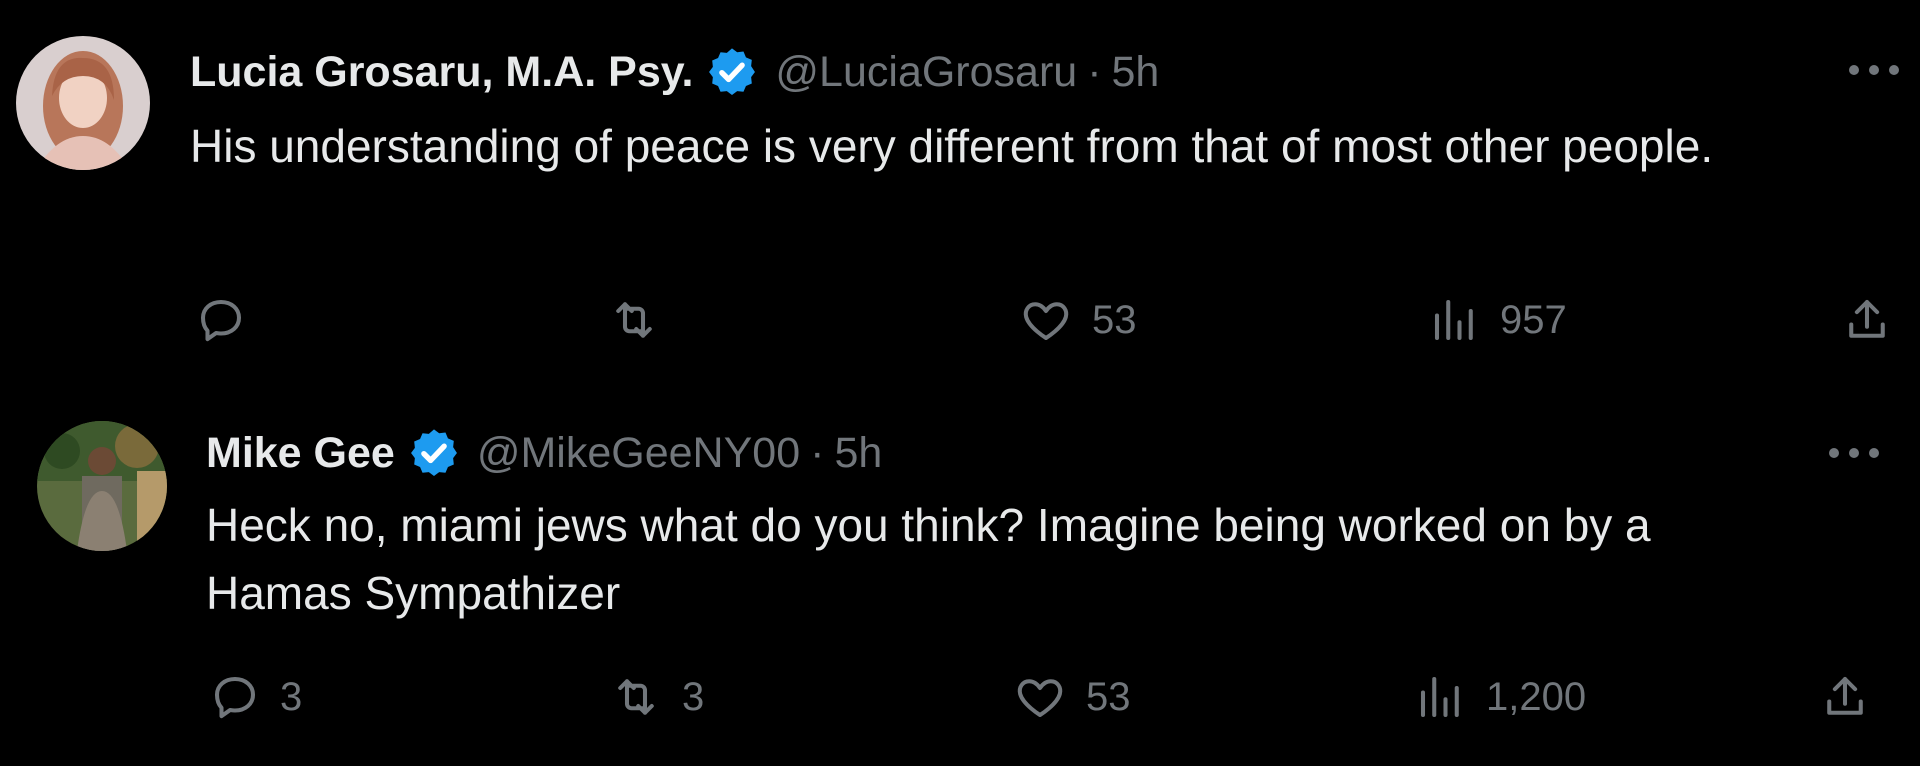  I want to click on display-name: Lucia Grosaru, M.A. Psy., so click(441, 72).